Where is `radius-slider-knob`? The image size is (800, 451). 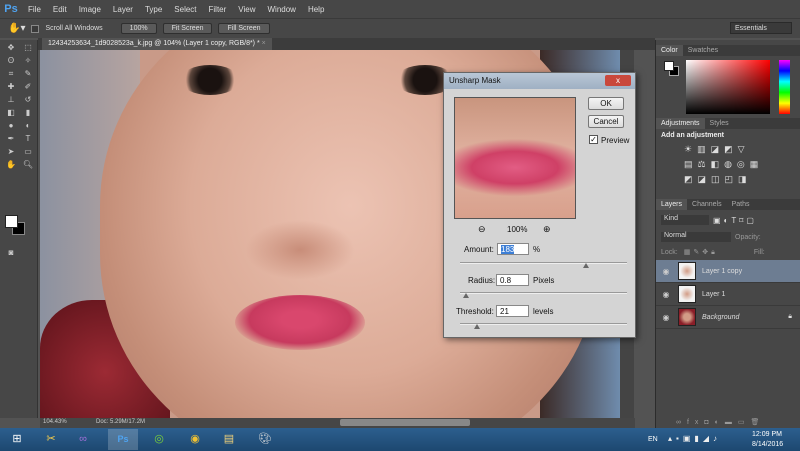
radius-slider-knob is located at coordinates (466, 295).